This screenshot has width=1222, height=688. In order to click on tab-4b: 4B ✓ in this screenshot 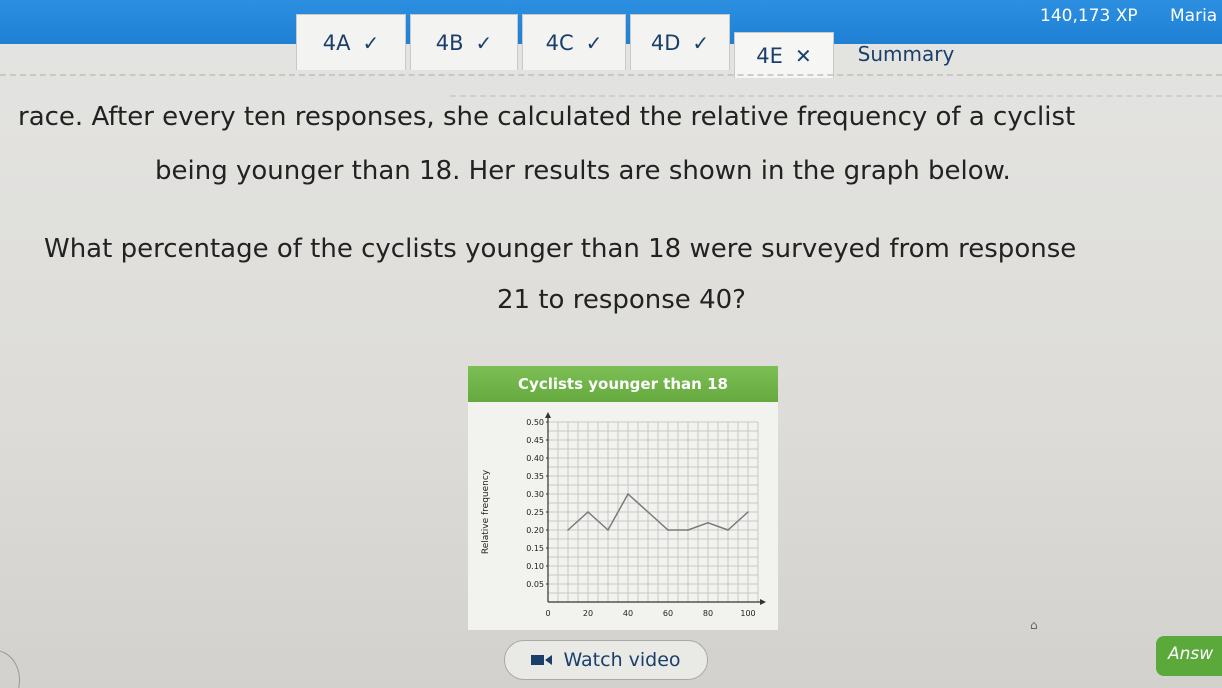, I will do `click(464, 42)`.